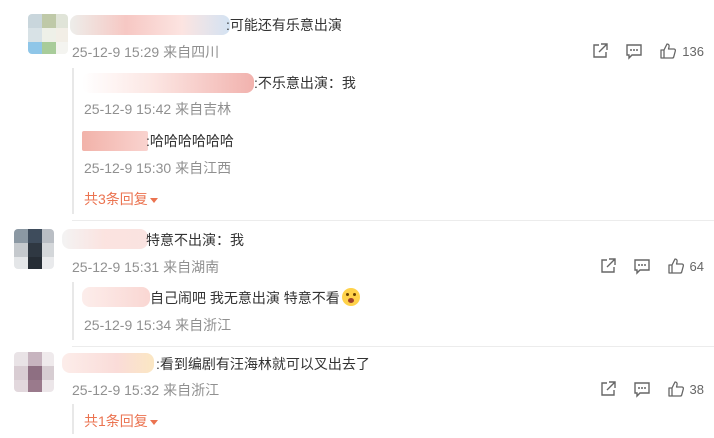  What do you see at coordinates (158, 168) in the screenshot?
I see `reply-meta: 25-12-9 15:30 来自江西` at bounding box center [158, 168].